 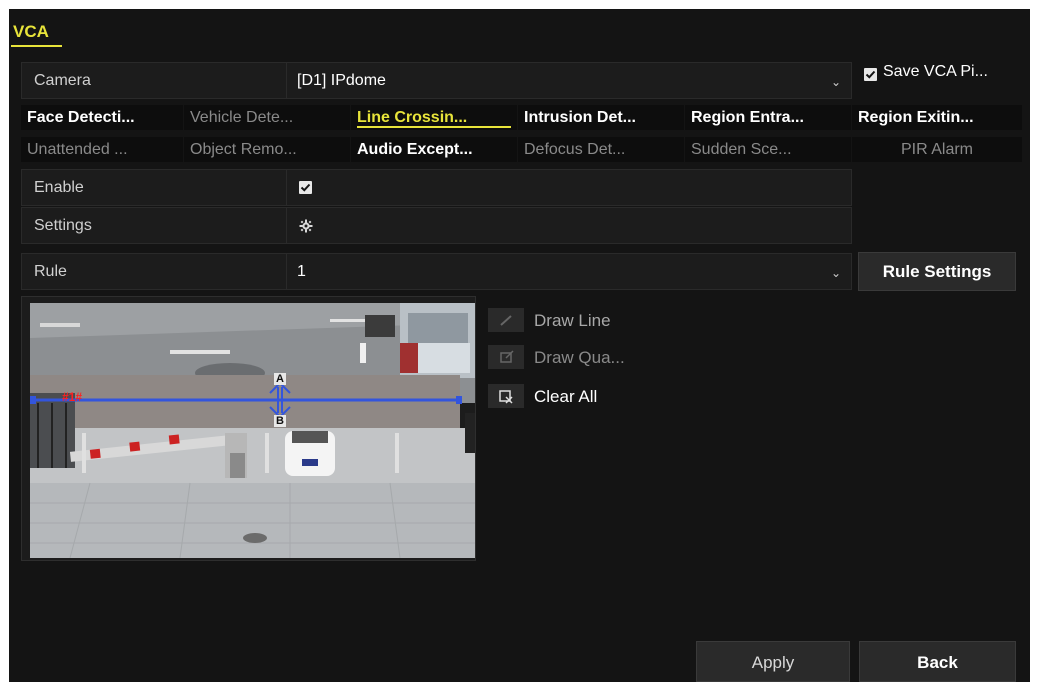 I want to click on camera-value: [D1] IPdome, so click(x=341, y=80).